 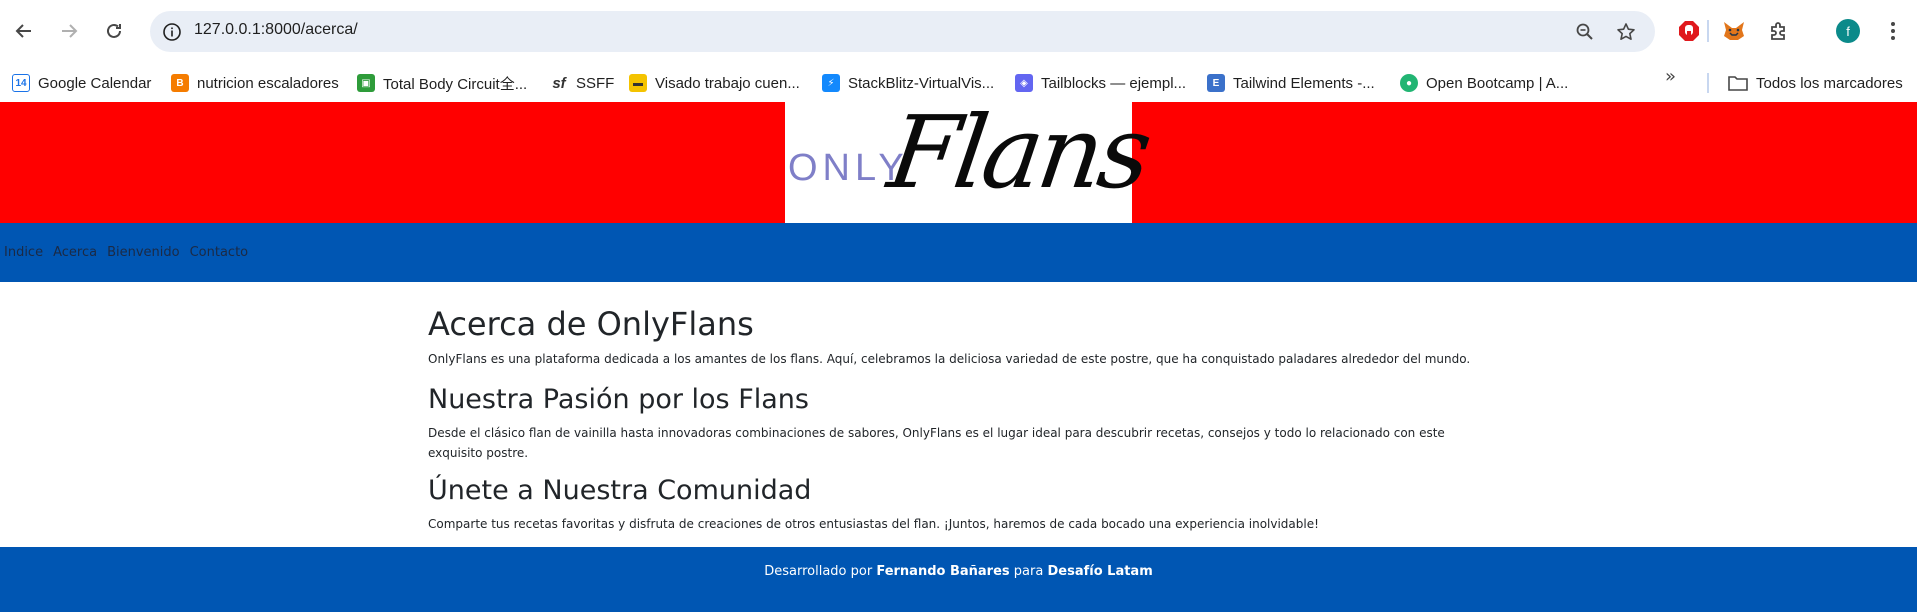 I want to click on footer-author: Fernando Bañares, so click(x=943, y=571).